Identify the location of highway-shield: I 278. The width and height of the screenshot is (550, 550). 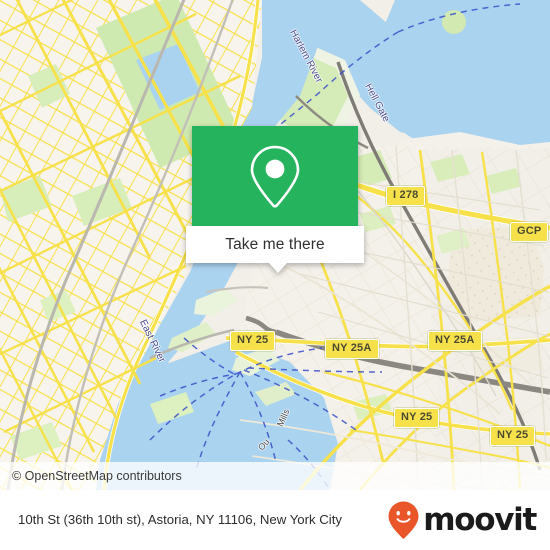
(406, 196).